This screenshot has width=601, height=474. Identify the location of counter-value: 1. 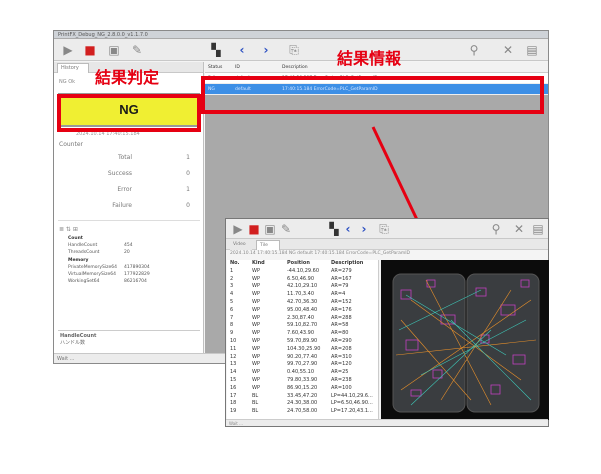
(188, 157).